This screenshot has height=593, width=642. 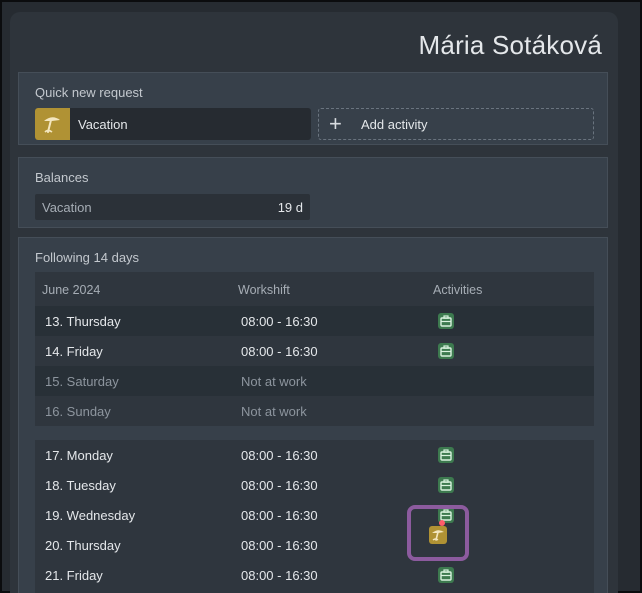 I want to click on employee-name: Mária Sotáková, so click(x=510, y=45).